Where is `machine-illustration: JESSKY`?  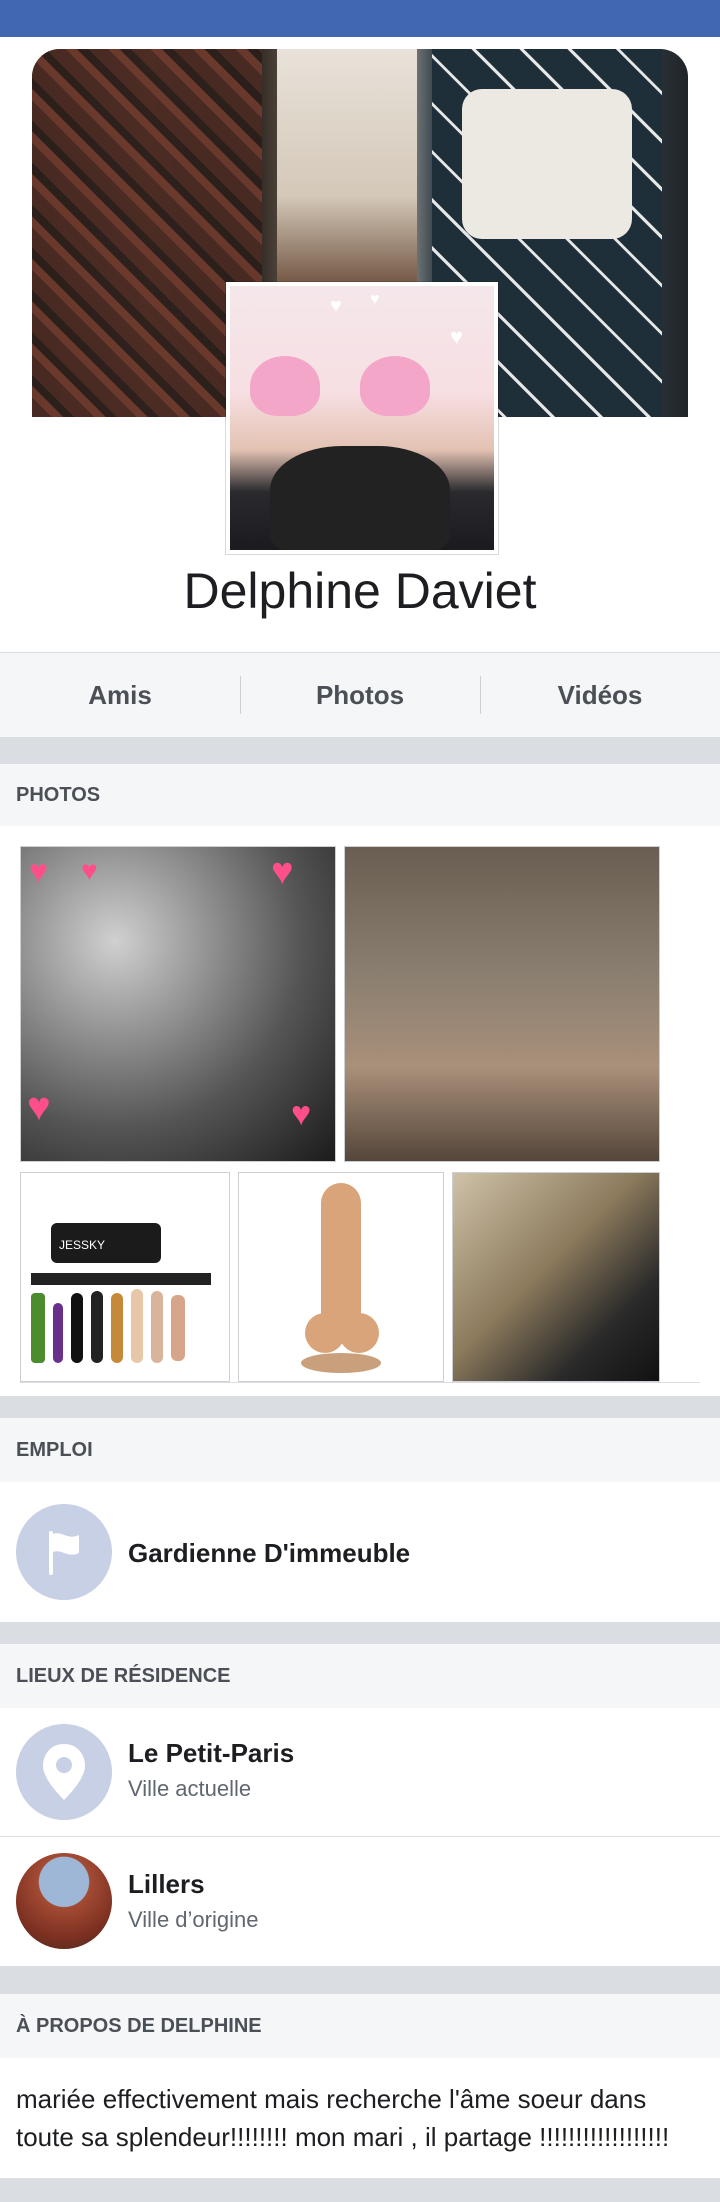
machine-illustration: JESSKY is located at coordinates (121, 1293).